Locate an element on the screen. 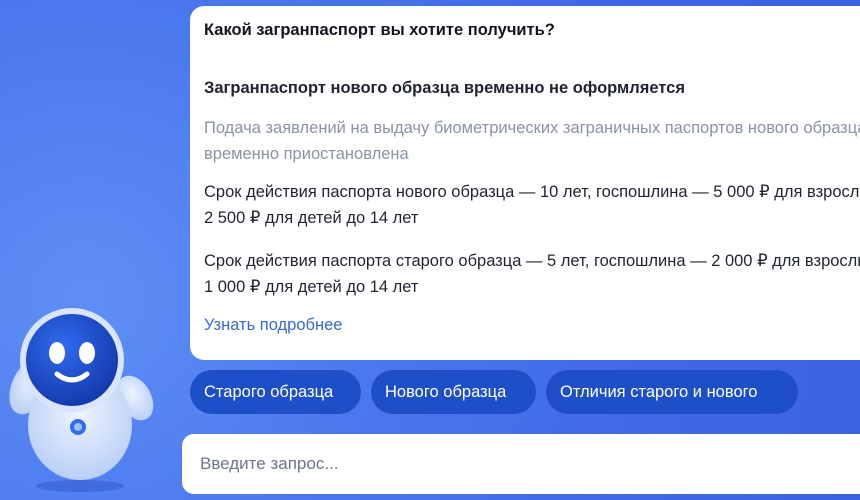  option-new-passport-button: Нового образца is located at coordinates (453, 392).